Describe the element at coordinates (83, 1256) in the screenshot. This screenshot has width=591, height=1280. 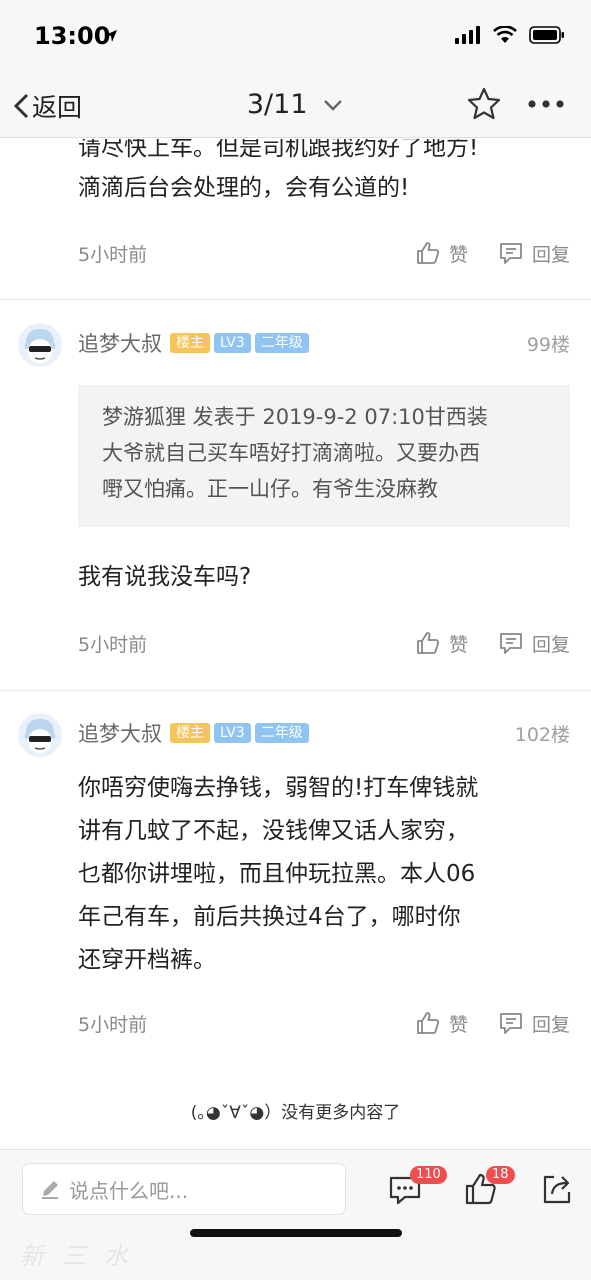
I see `watermark: 新三水` at that location.